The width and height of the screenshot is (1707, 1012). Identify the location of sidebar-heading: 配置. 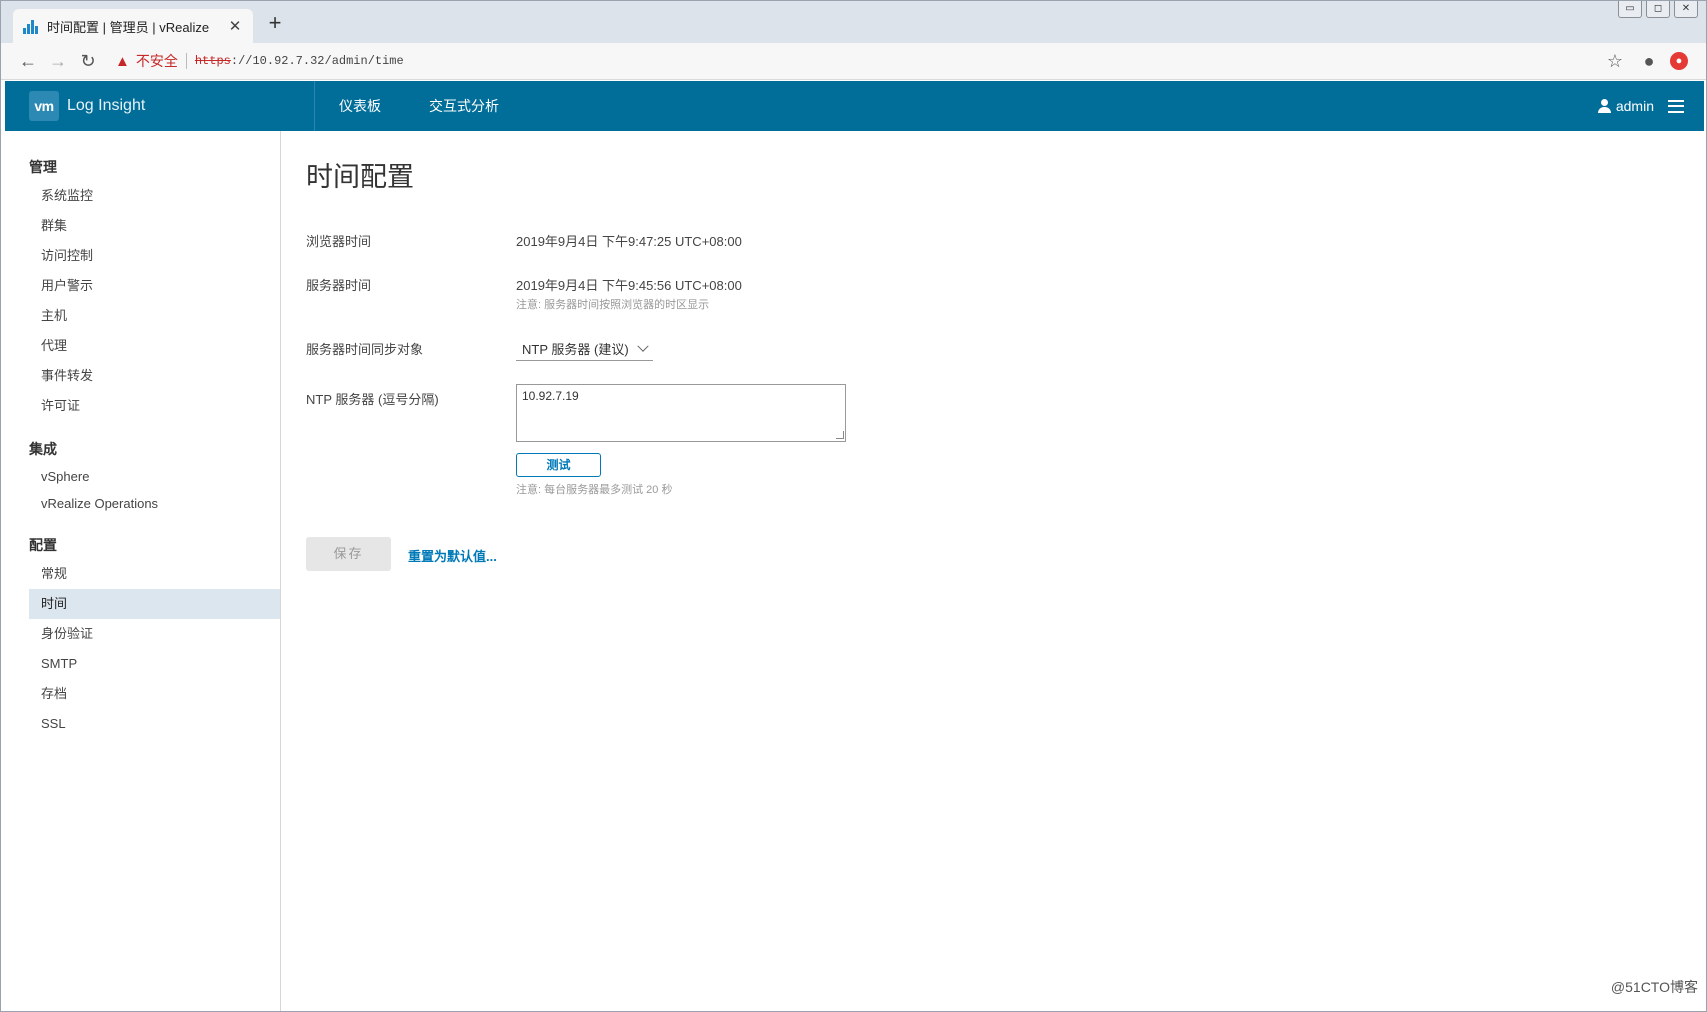
(43, 545).